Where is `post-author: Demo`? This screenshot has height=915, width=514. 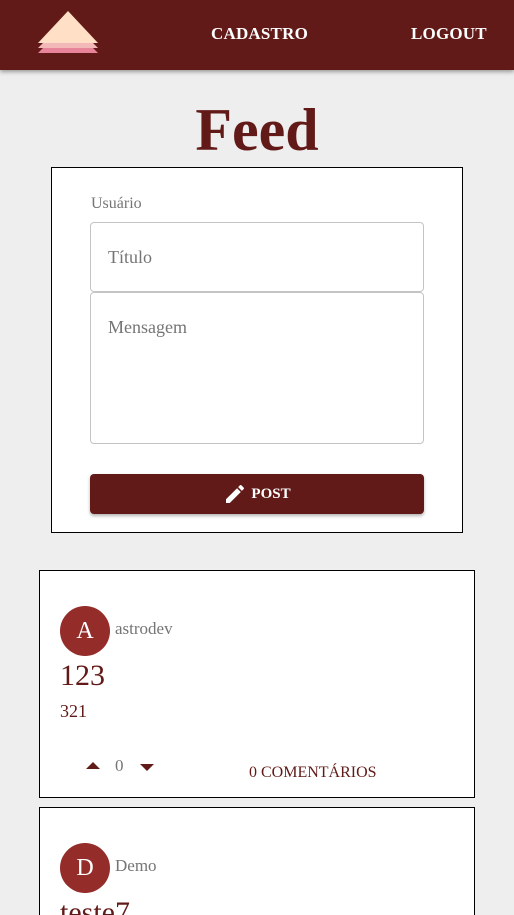
post-author: Demo is located at coordinates (136, 865).